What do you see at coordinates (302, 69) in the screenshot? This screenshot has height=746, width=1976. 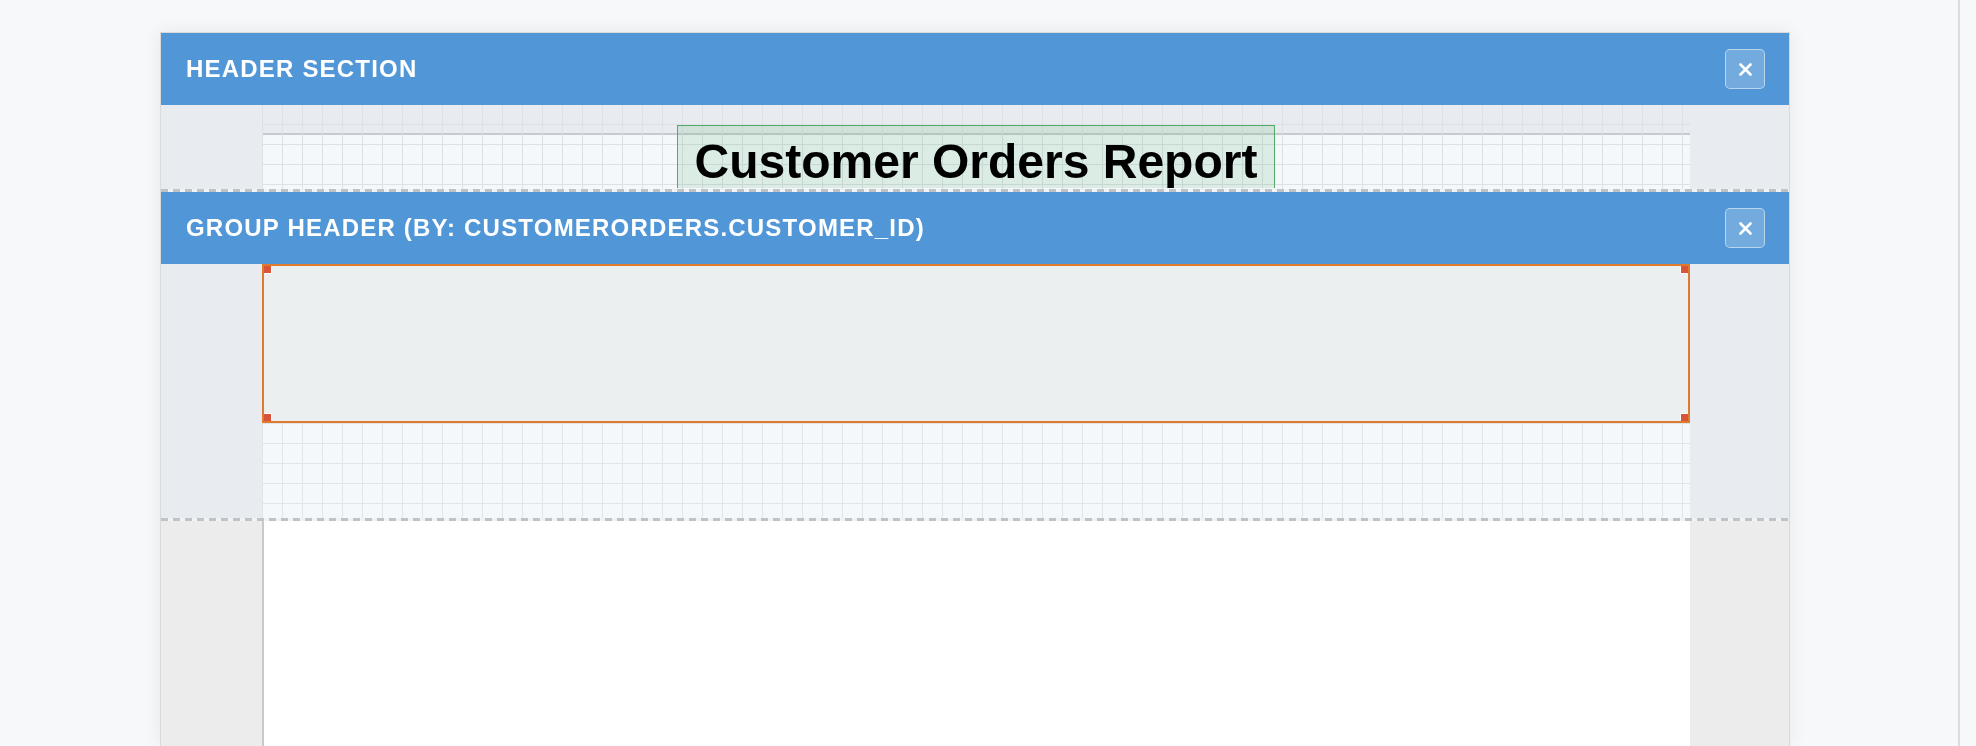 I see `section-title: HEADER SECTION` at bounding box center [302, 69].